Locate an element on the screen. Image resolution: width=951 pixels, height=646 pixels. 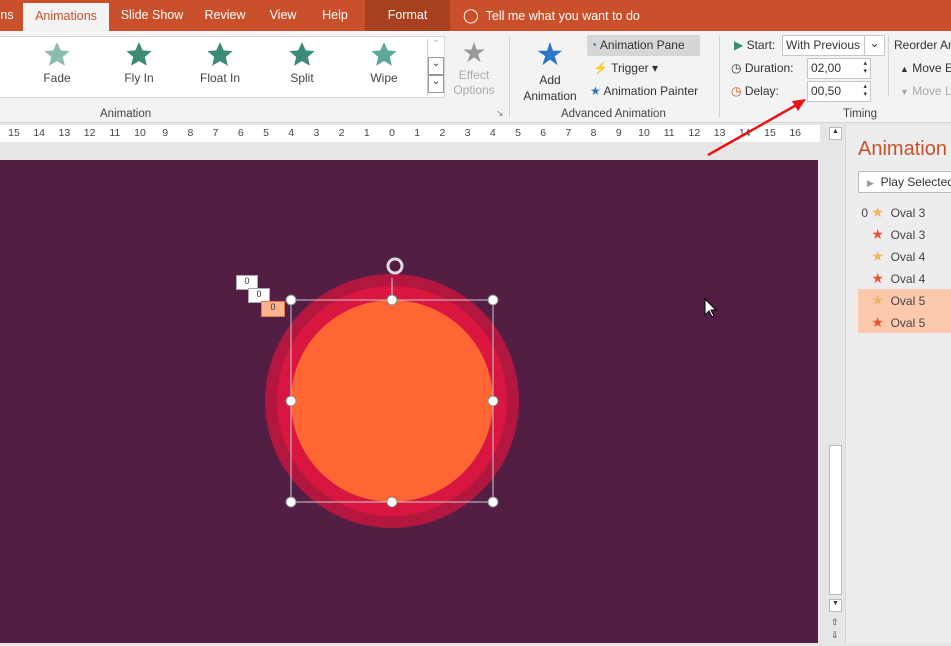
painter-icon: ★ is located at coordinates (595, 91).